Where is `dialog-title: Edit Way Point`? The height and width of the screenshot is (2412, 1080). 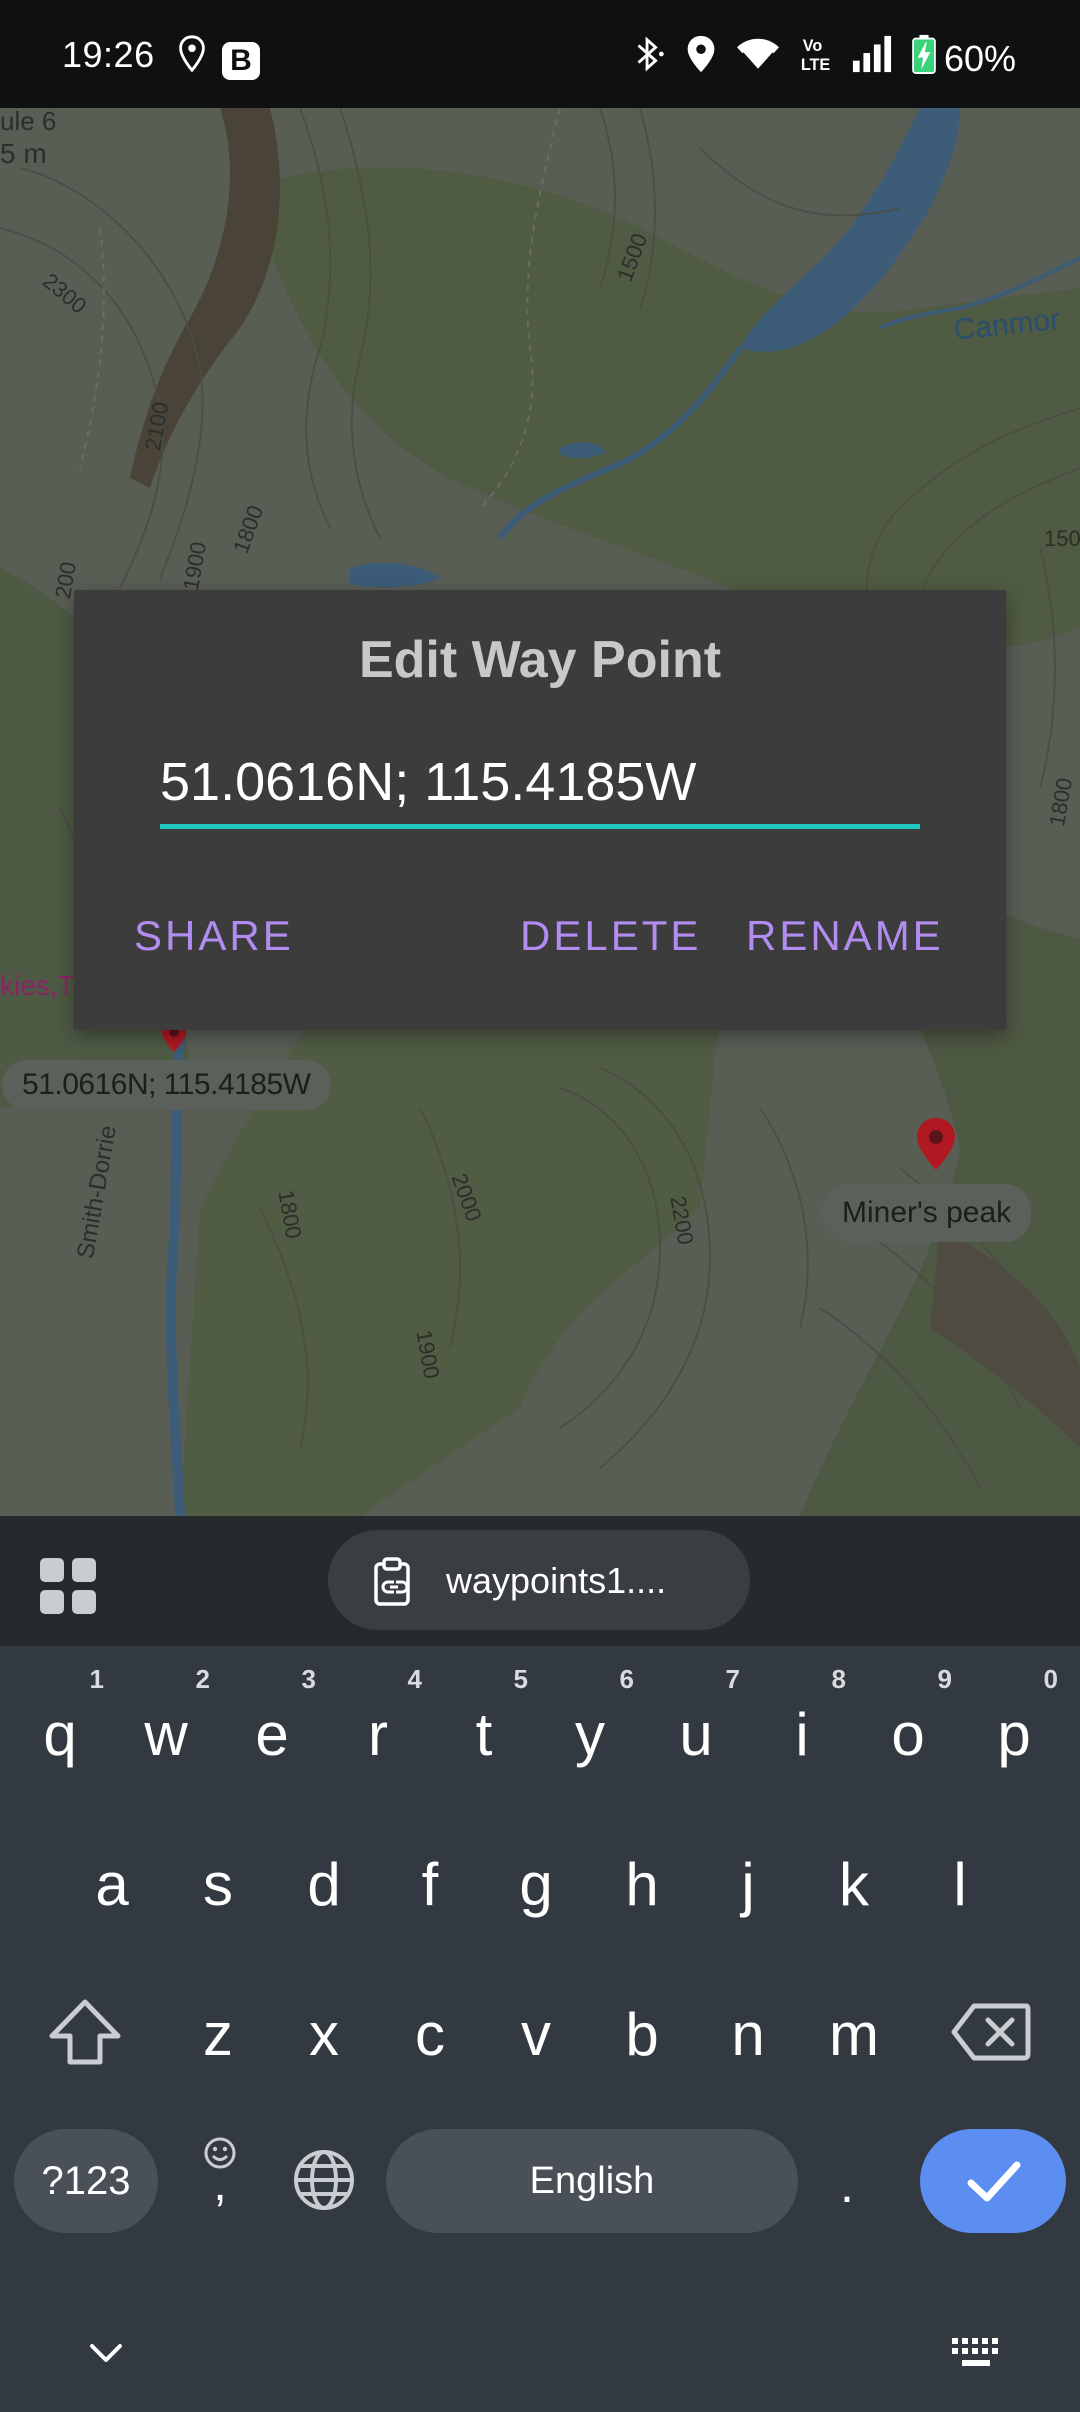 dialog-title: Edit Way Point is located at coordinates (540, 660).